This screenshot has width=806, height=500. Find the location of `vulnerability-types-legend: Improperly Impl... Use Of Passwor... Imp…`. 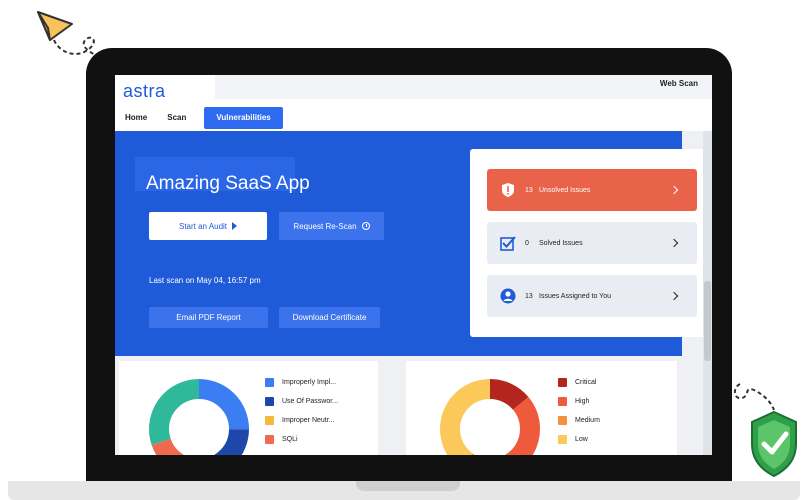

vulnerability-types-legend: Improperly Impl... Use Of Passwor... Imp… is located at coordinates (301, 411).